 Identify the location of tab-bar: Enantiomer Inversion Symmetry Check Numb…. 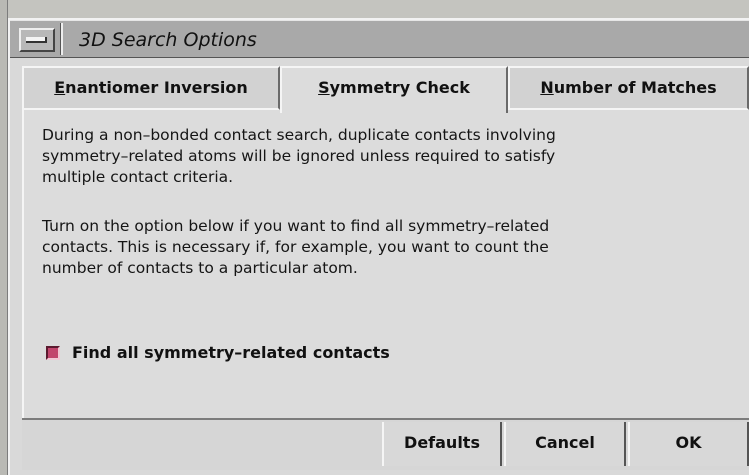
(385, 89).